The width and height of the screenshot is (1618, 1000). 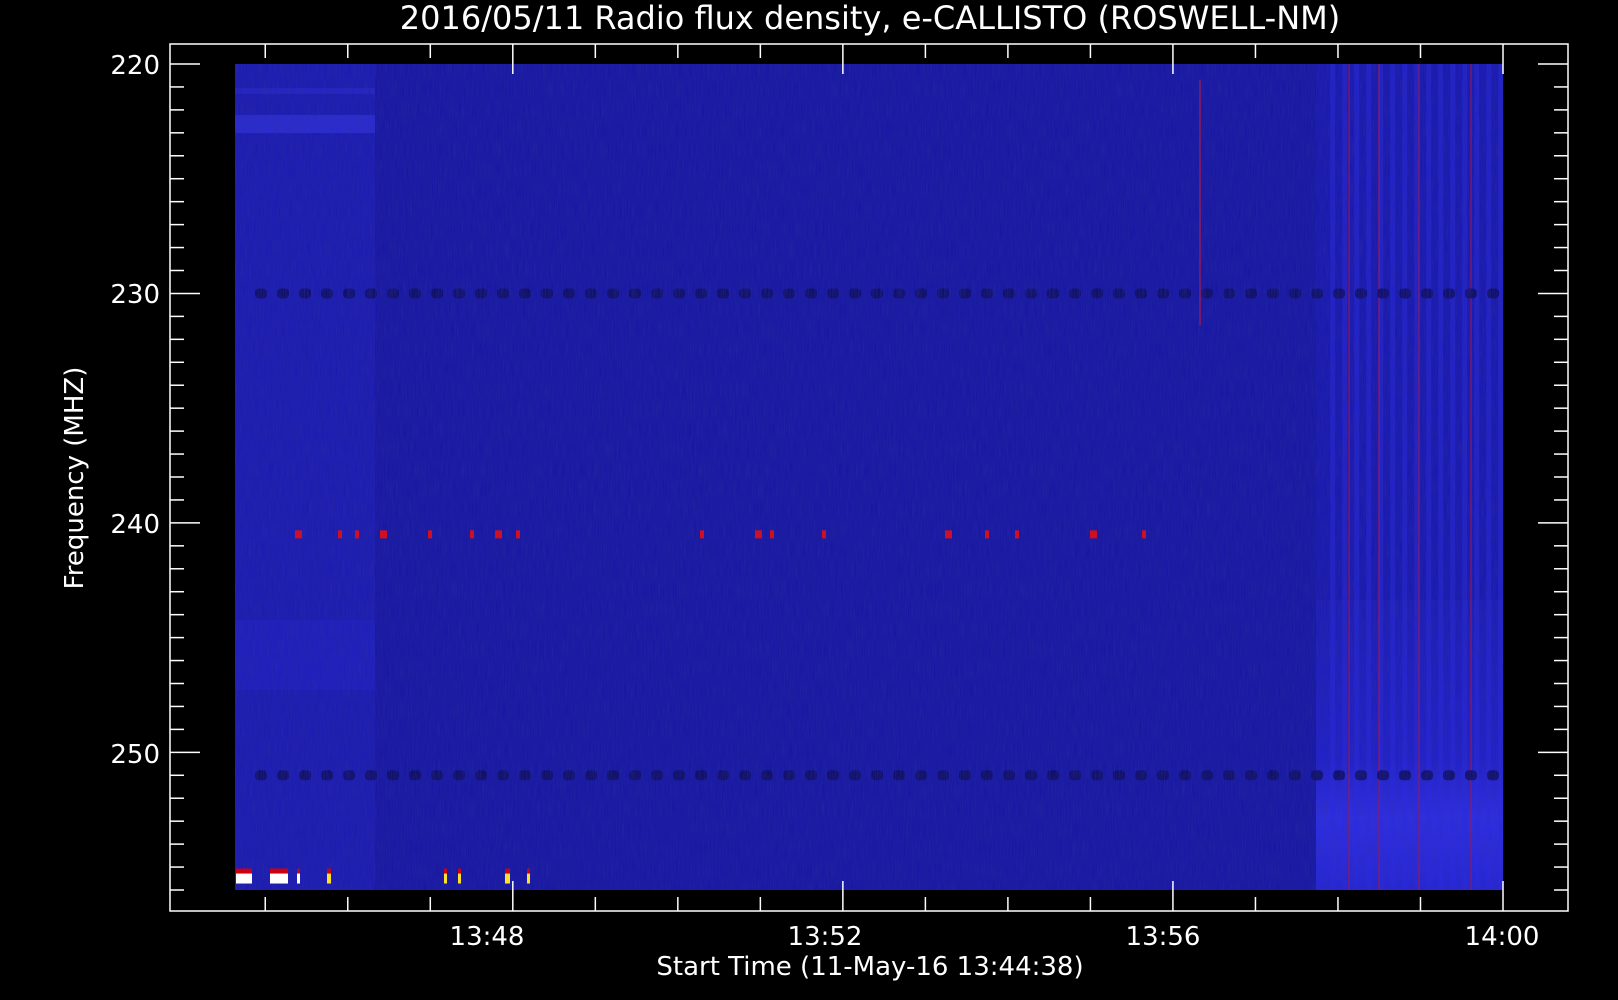 What do you see at coordinates (135, 755) in the screenshot?
I see `y-tick-label-250: 250` at bounding box center [135, 755].